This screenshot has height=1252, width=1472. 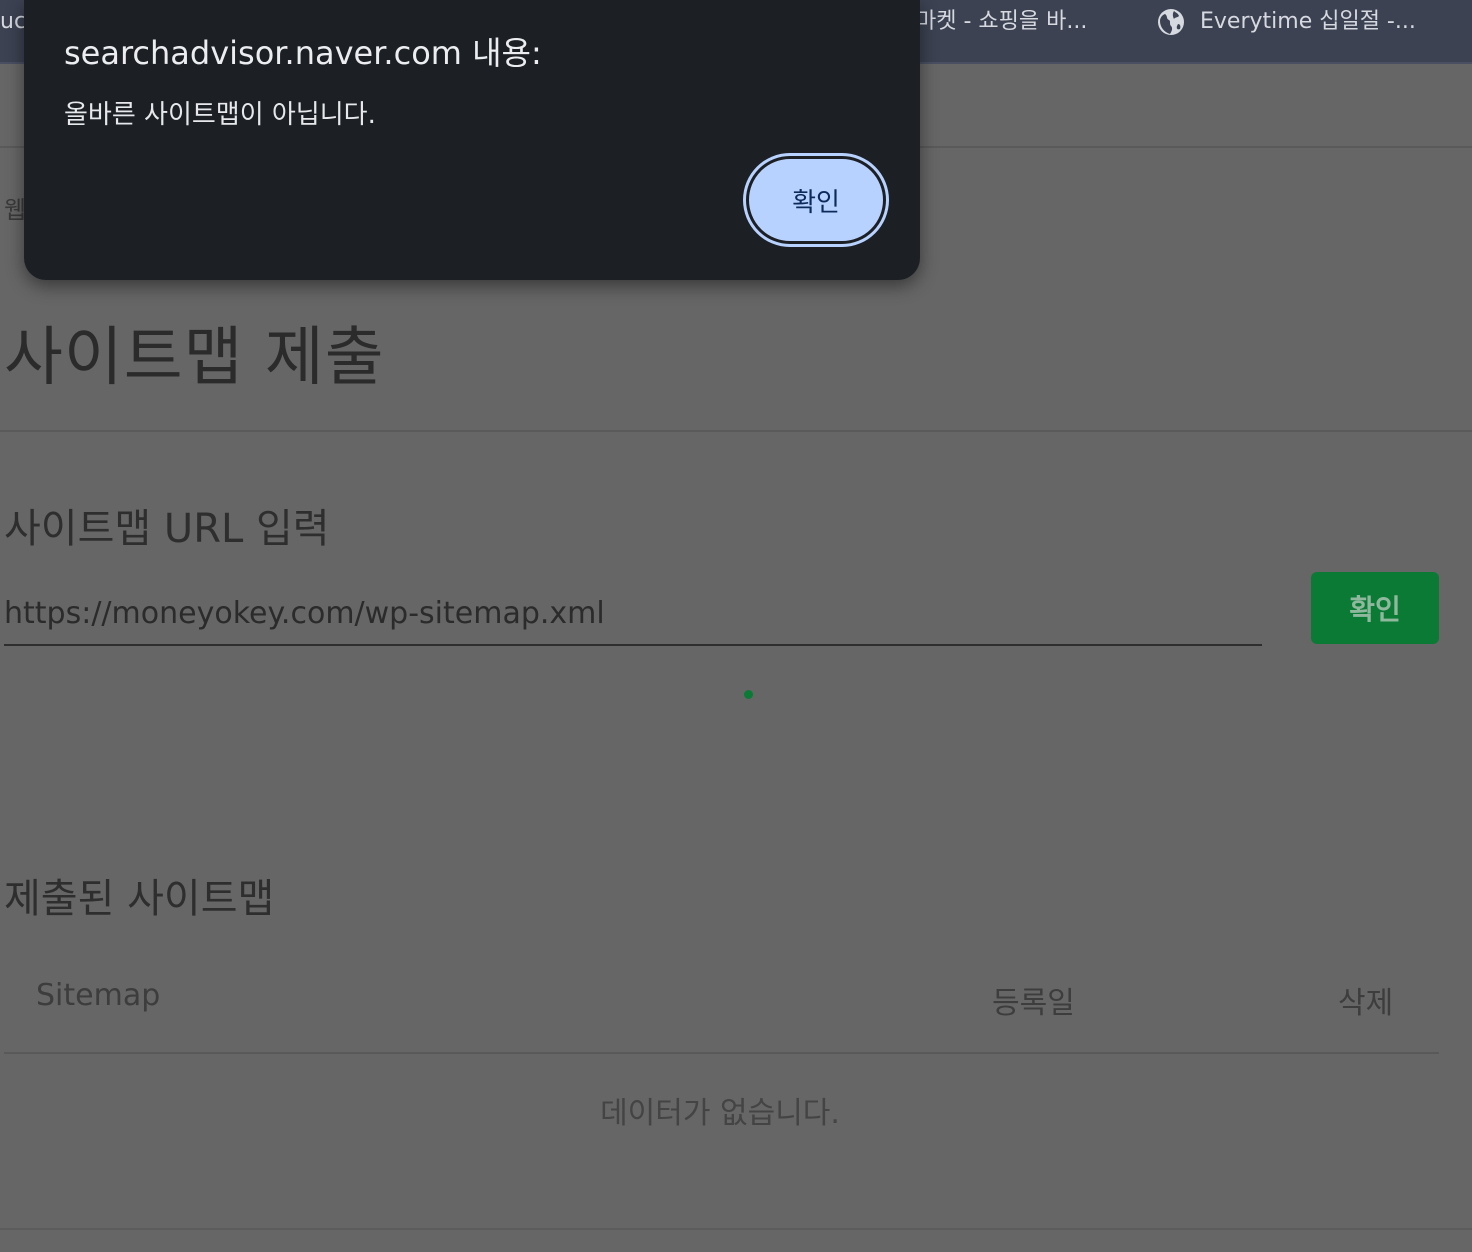 What do you see at coordinates (816, 200) in the screenshot?
I see `dialog-ok-button: 확인` at bounding box center [816, 200].